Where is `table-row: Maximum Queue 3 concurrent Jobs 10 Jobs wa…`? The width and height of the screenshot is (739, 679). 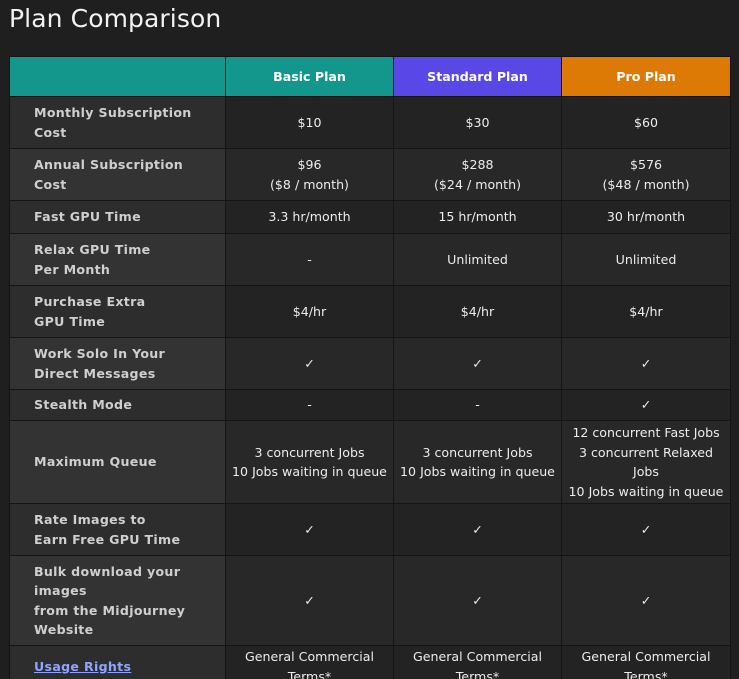
table-row: Maximum Queue 3 concurrent Jobs 10 Jobs wa… is located at coordinates (370, 462).